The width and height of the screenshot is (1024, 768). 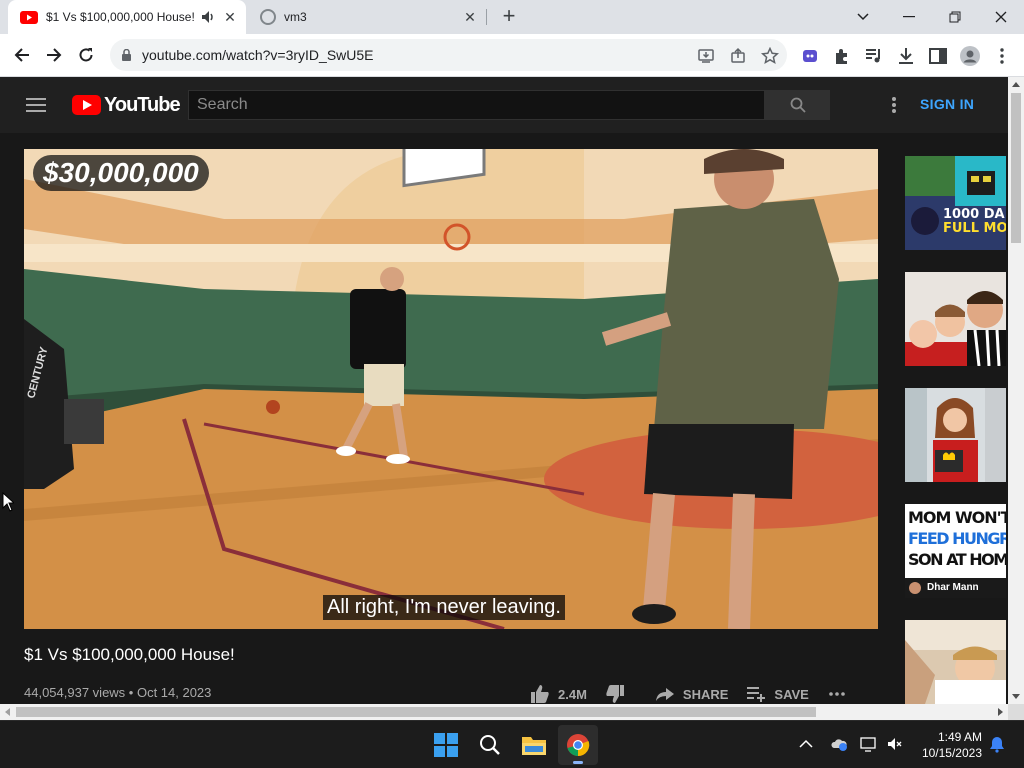 What do you see at coordinates (797, 105) in the screenshot?
I see `search-button` at bounding box center [797, 105].